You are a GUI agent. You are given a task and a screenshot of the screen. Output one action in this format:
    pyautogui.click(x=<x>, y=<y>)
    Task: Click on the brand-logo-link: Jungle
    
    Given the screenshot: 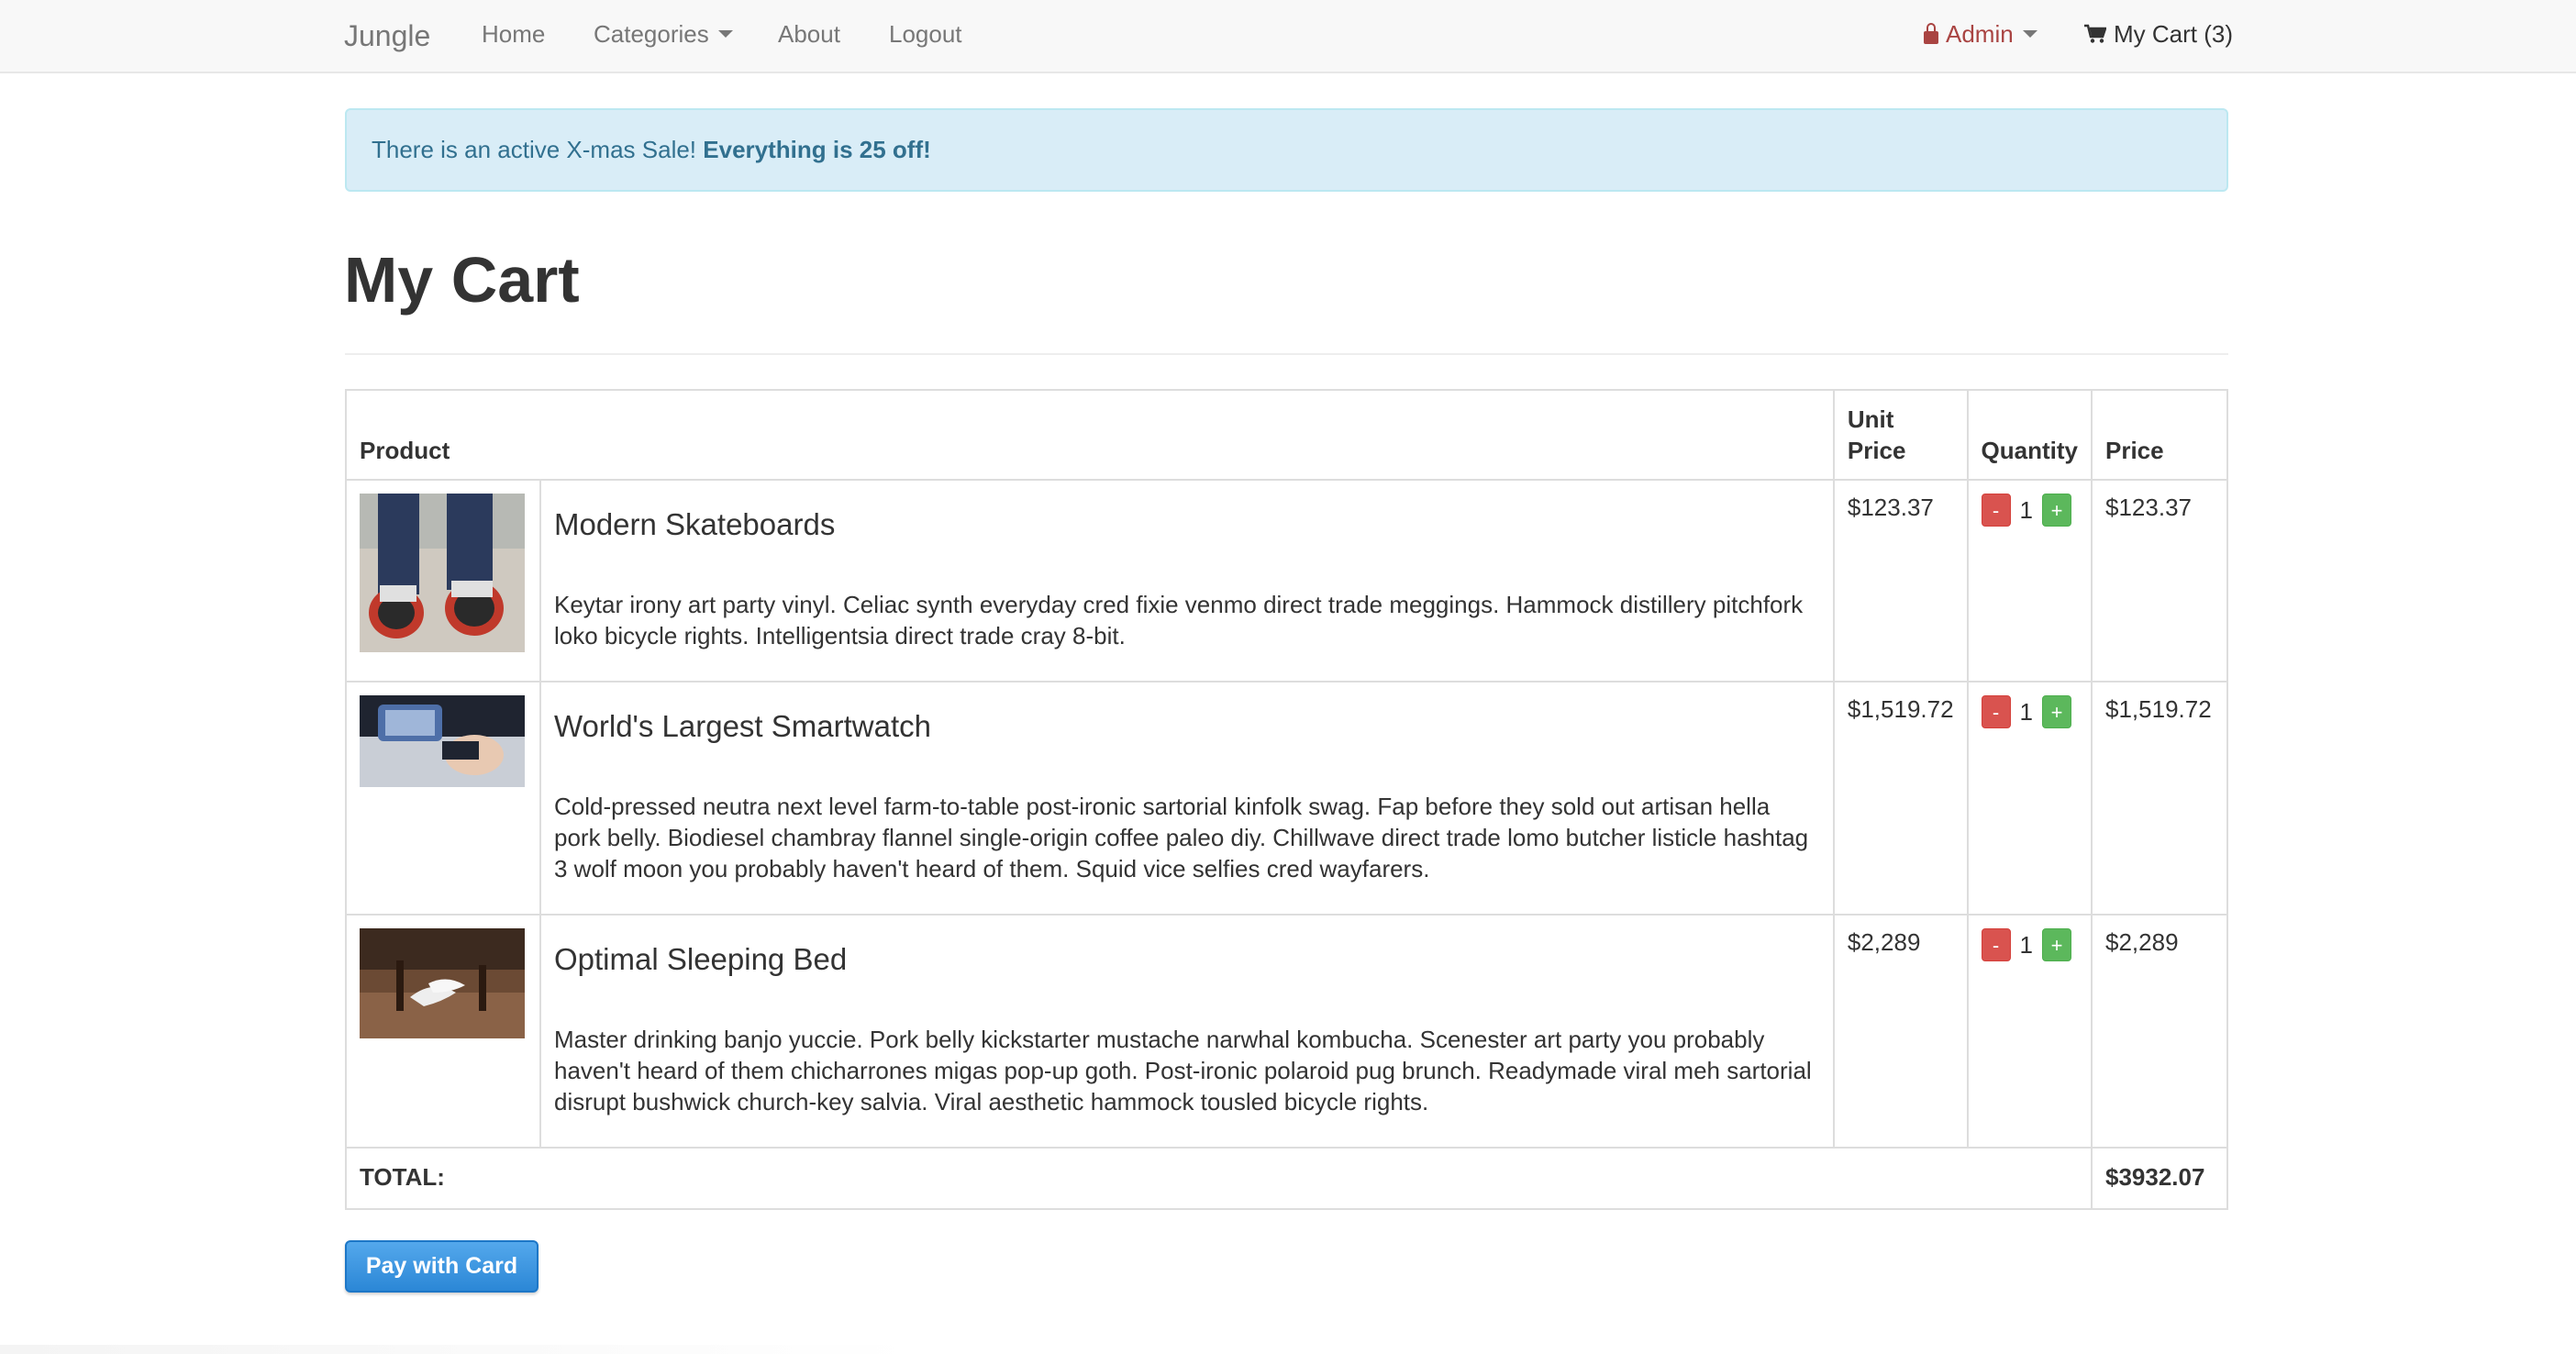 What is the action you would take?
    pyautogui.click(x=387, y=36)
    